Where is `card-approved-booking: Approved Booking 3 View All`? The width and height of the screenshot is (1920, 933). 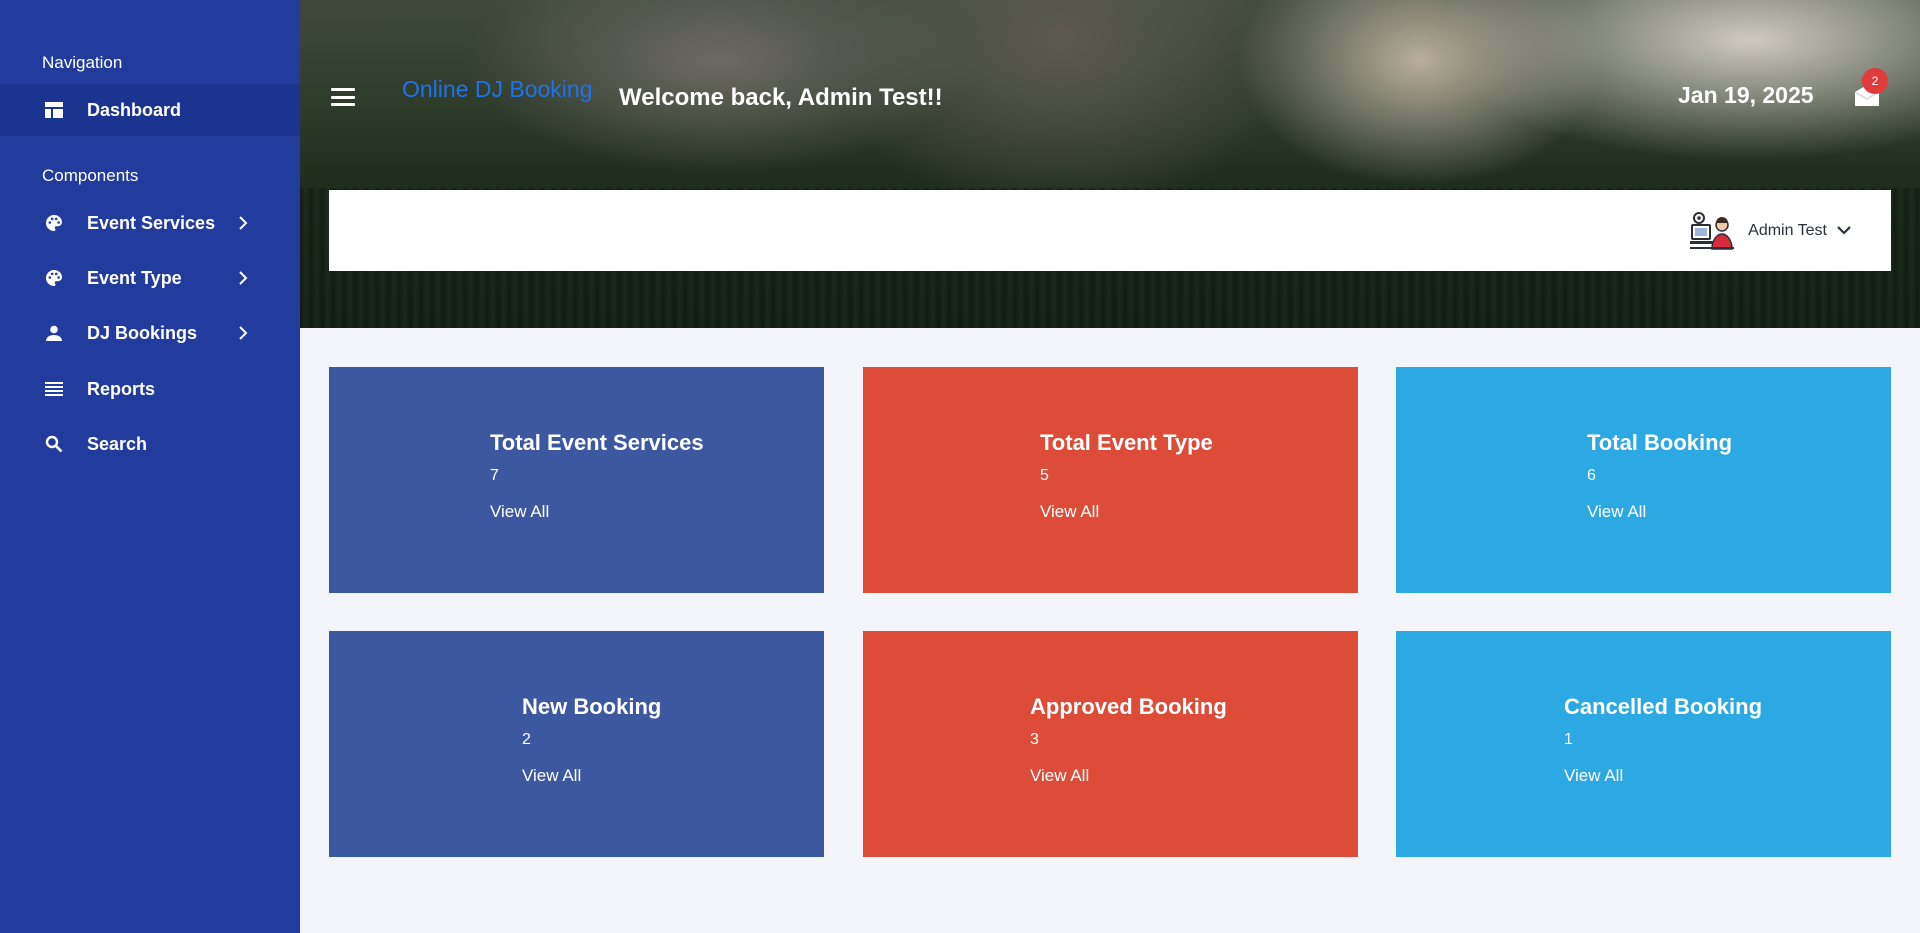 card-approved-booking: Approved Booking 3 View All is located at coordinates (1110, 744).